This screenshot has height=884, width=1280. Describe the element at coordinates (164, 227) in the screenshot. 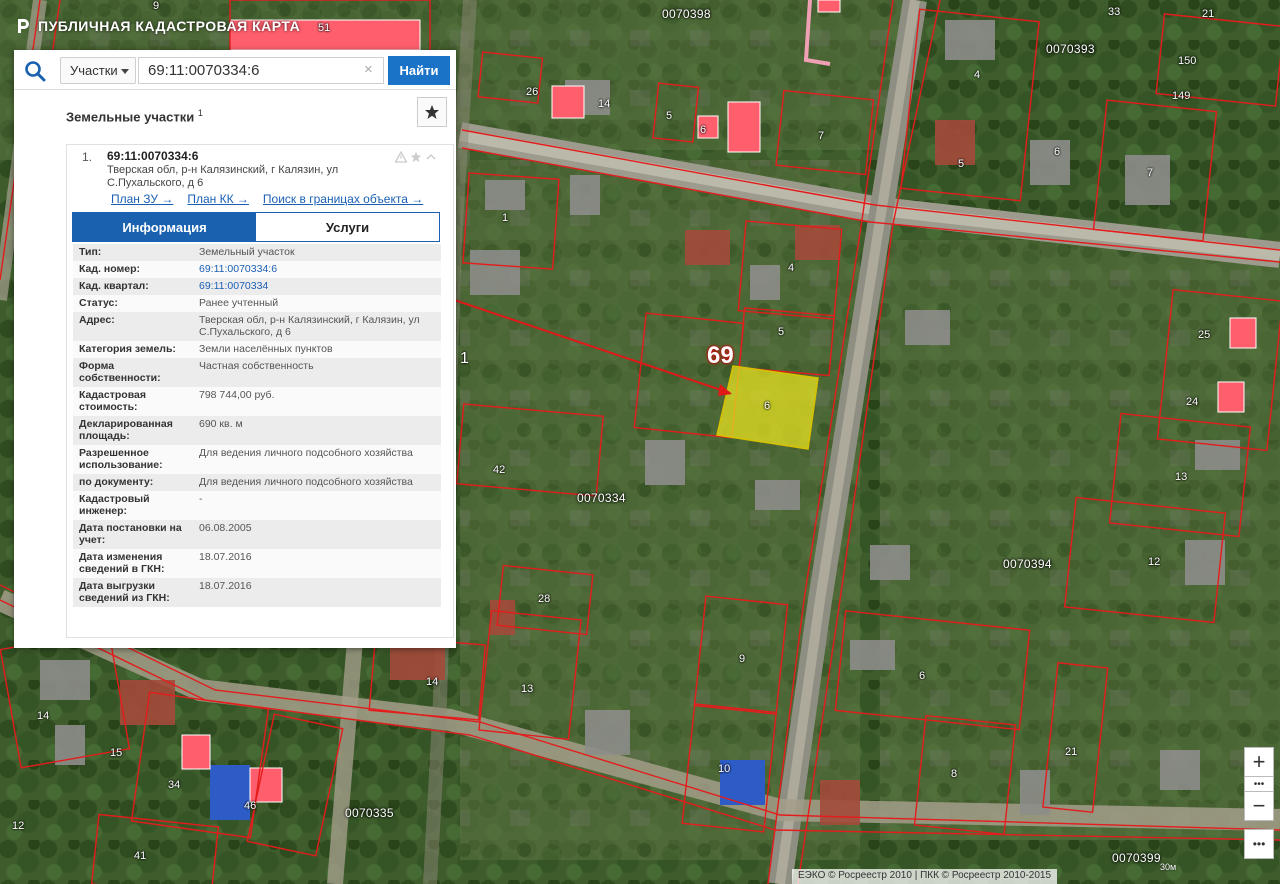

I see `tab-info: Информация` at that location.